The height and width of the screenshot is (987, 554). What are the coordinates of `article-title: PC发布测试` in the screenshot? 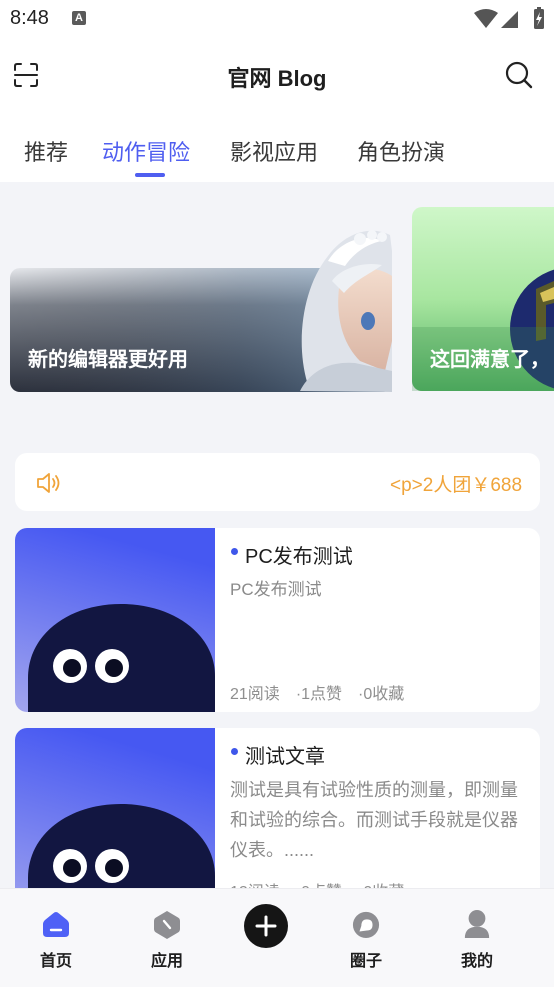 It's located at (299, 554).